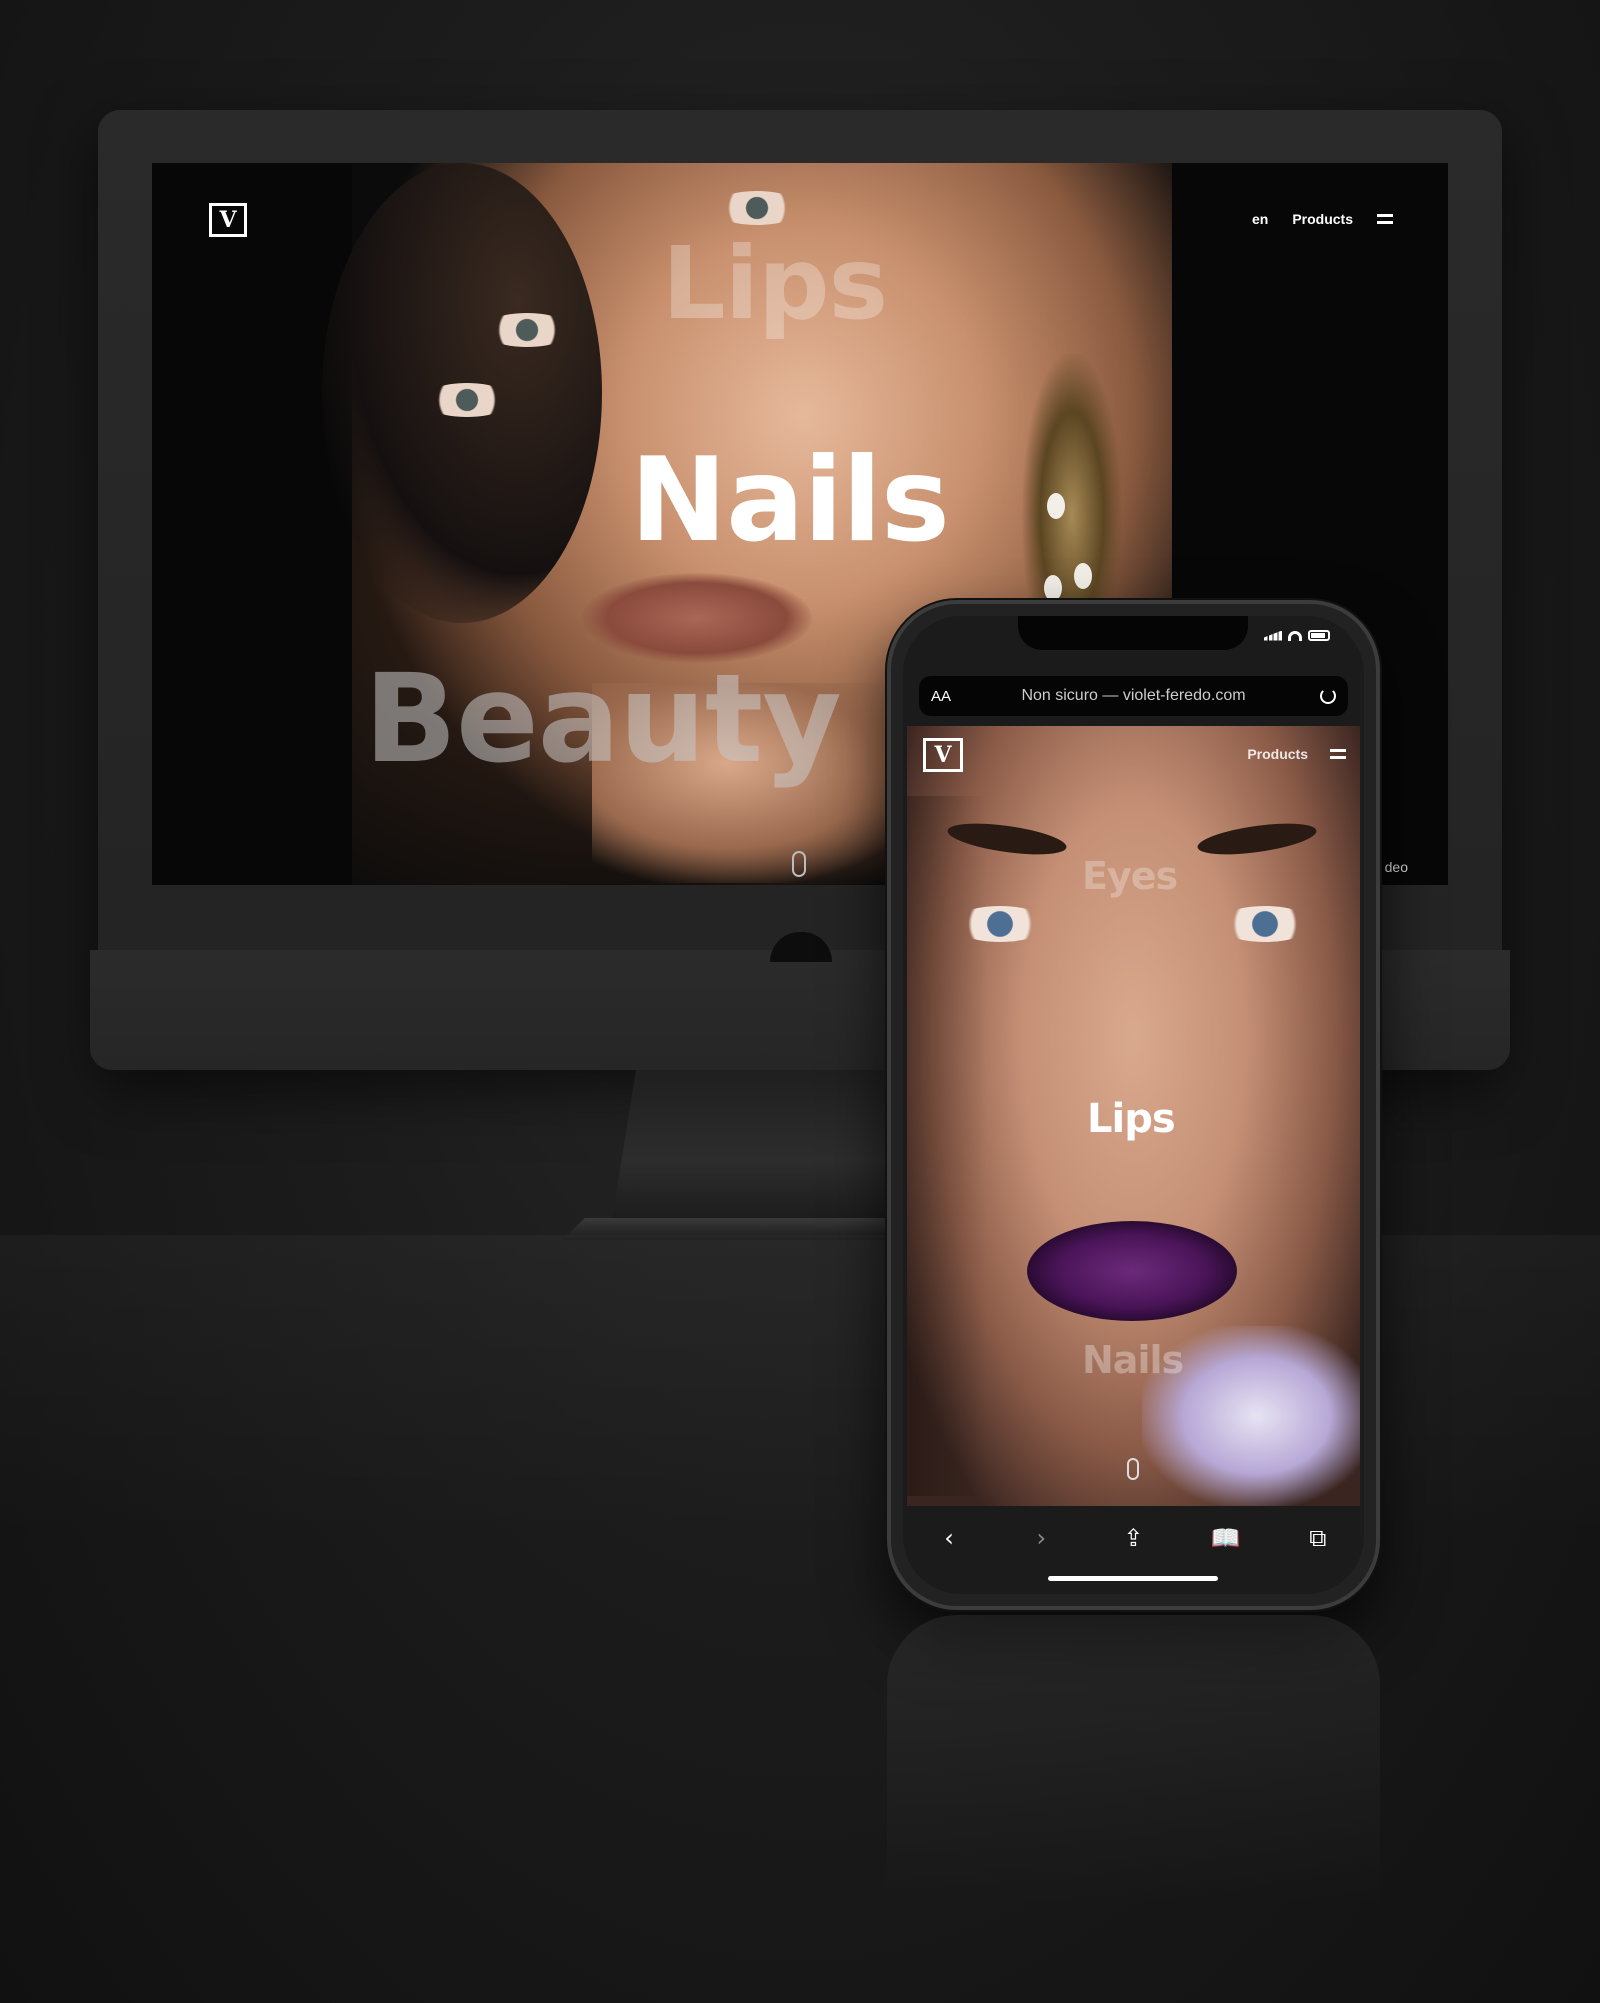 This screenshot has width=1600, height=2003. Describe the element at coordinates (1133, 1795) in the screenshot. I see `phone-reflection` at that location.